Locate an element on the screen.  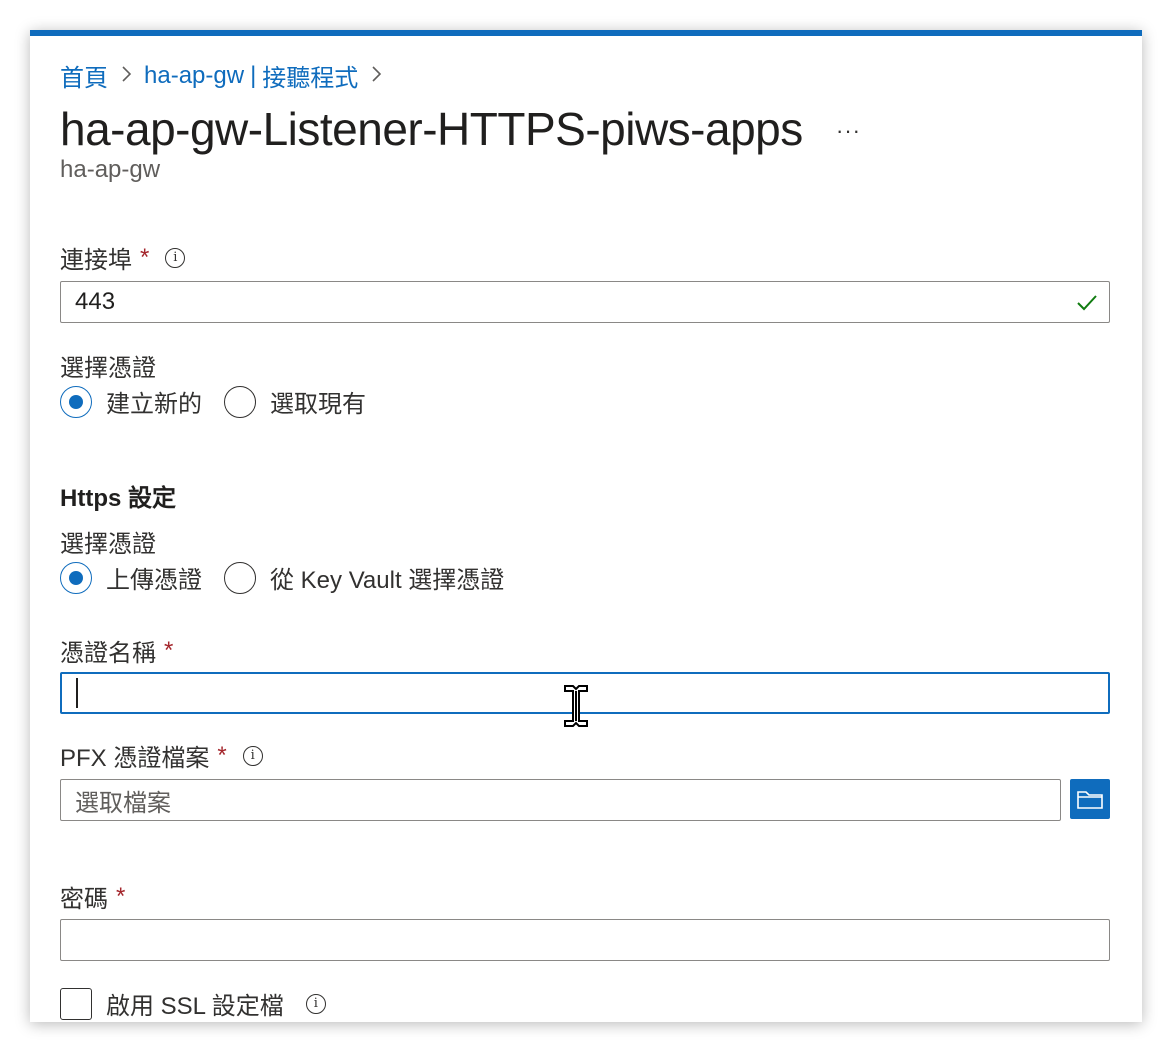
certificate-choice-label: 選擇憑證 is located at coordinates (108, 368).